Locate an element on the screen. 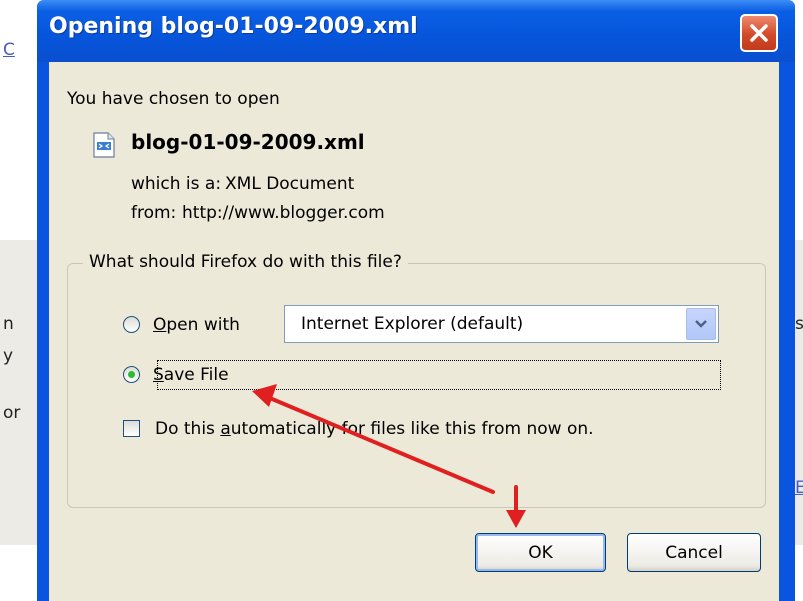 The image size is (803, 601). open-with-radio is located at coordinates (131, 324).